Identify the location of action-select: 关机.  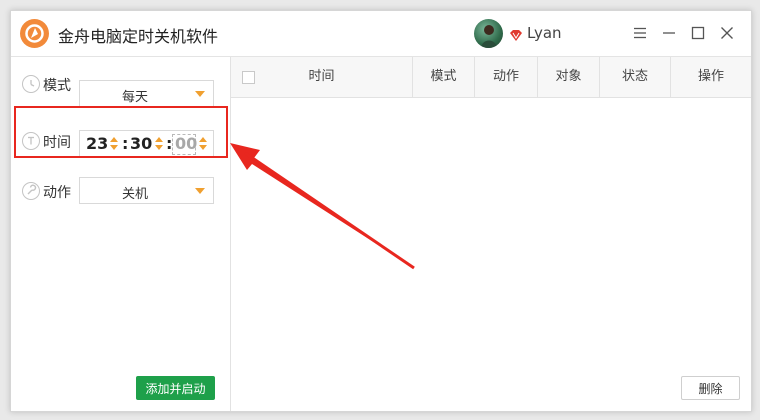
(146, 190).